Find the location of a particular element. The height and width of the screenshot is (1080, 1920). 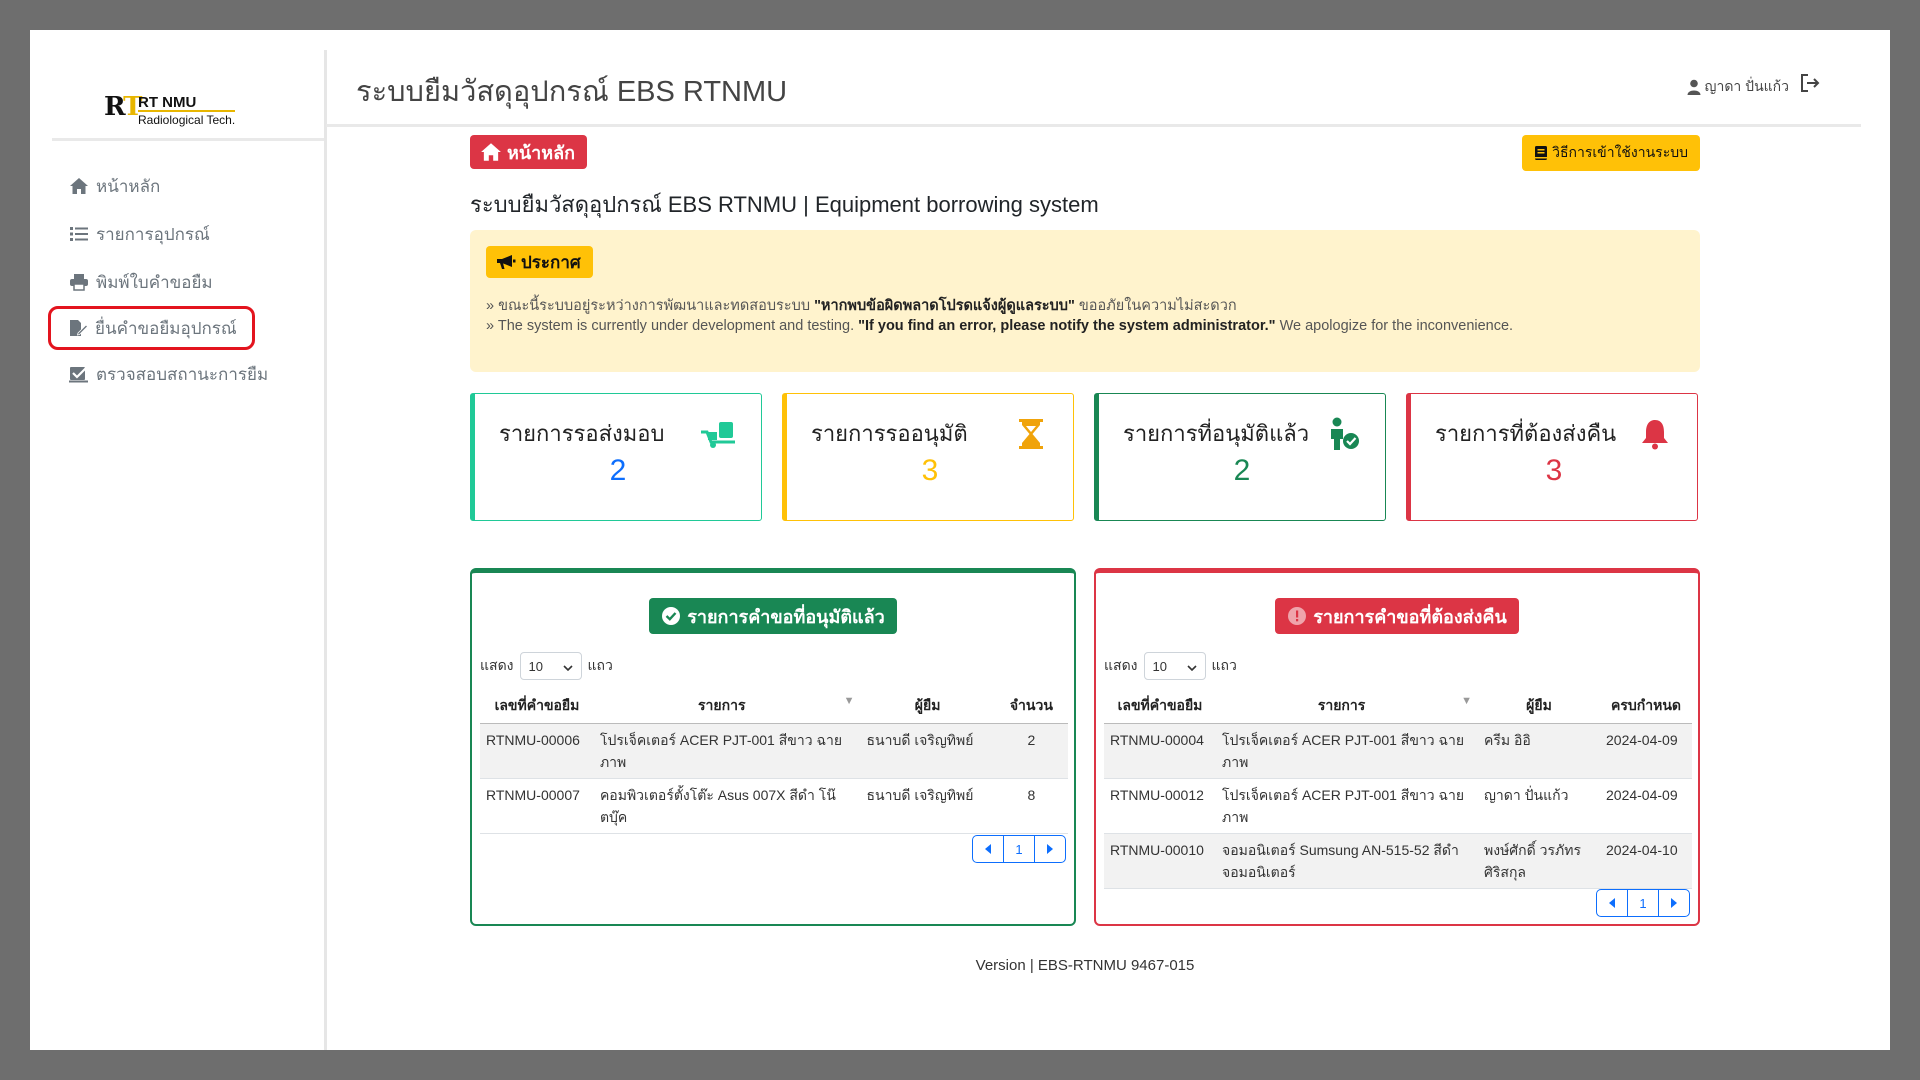

sidebar-item-print-form: พิมพ์ใบคำขอยืม is located at coordinates (188, 282).